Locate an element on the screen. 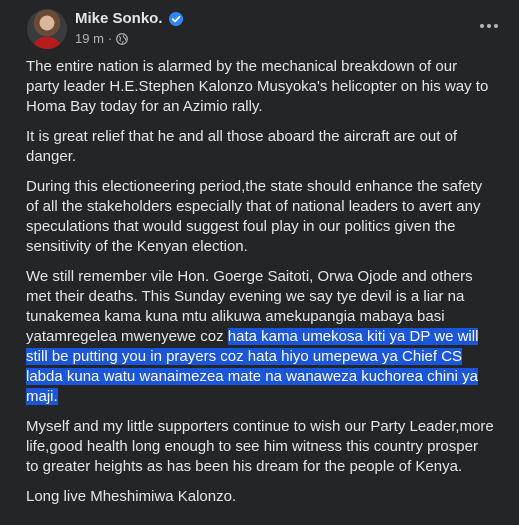 This screenshot has height=525, width=519. more-options-icon is located at coordinates (489, 26).